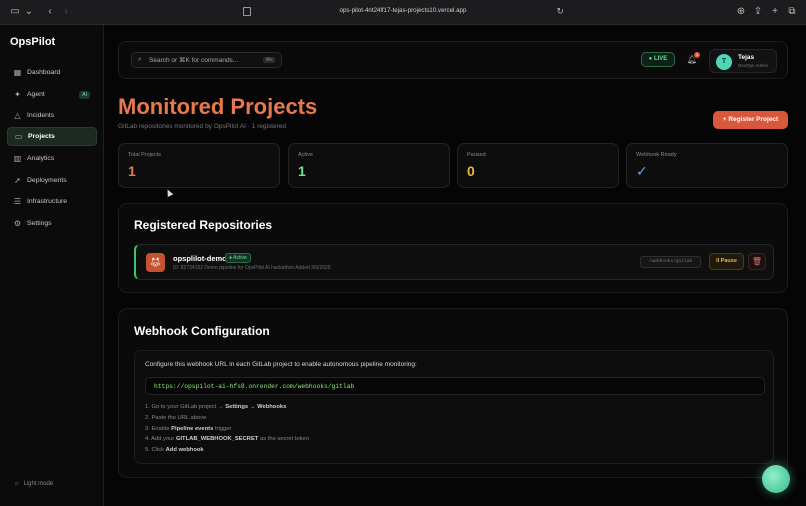 The height and width of the screenshot is (506, 806). I want to click on server-icon: ☰, so click(17, 201).